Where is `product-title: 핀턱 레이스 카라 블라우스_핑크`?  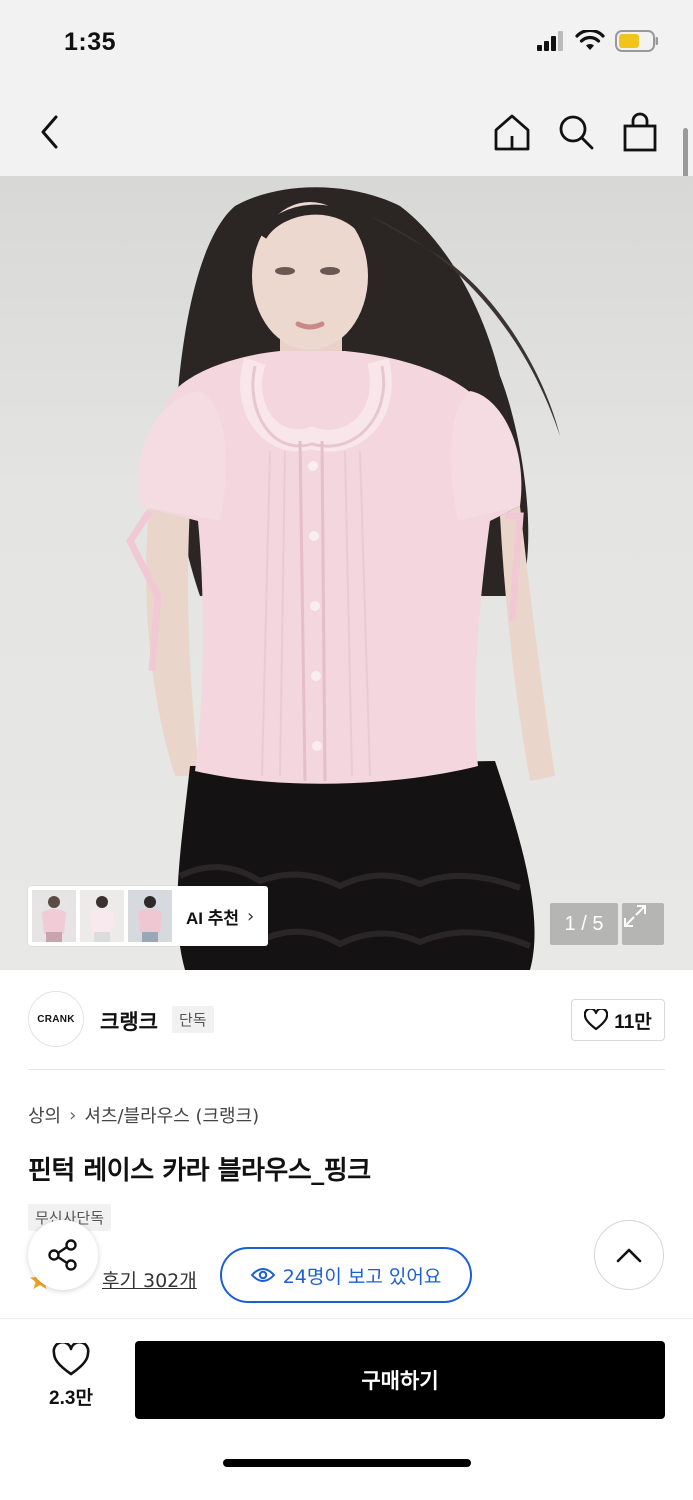
product-title: 핀턱 레이스 카라 블라우스_핑크 is located at coordinates (199, 1171).